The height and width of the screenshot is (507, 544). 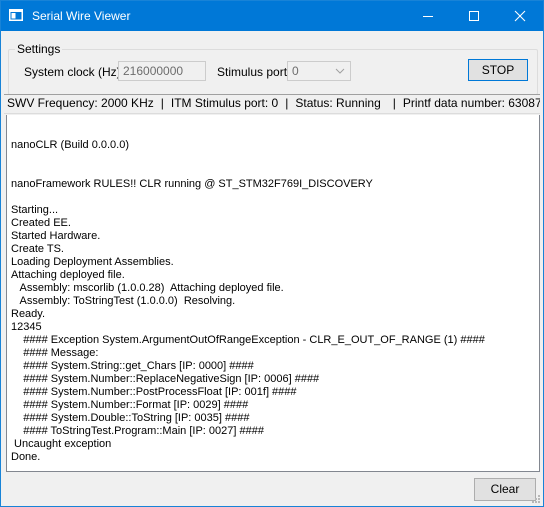 I want to click on settings-group-label: Settings, so click(x=39, y=49).